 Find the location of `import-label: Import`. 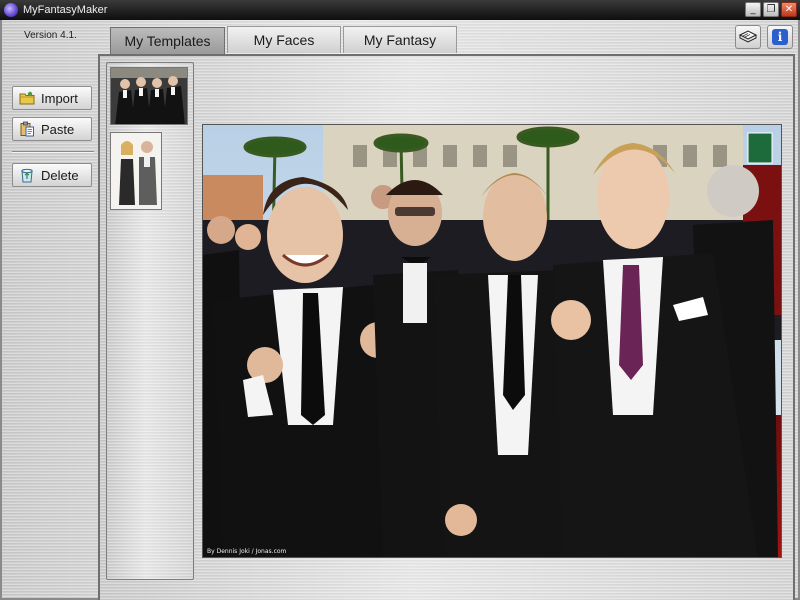

import-label: Import is located at coordinates (59, 98).